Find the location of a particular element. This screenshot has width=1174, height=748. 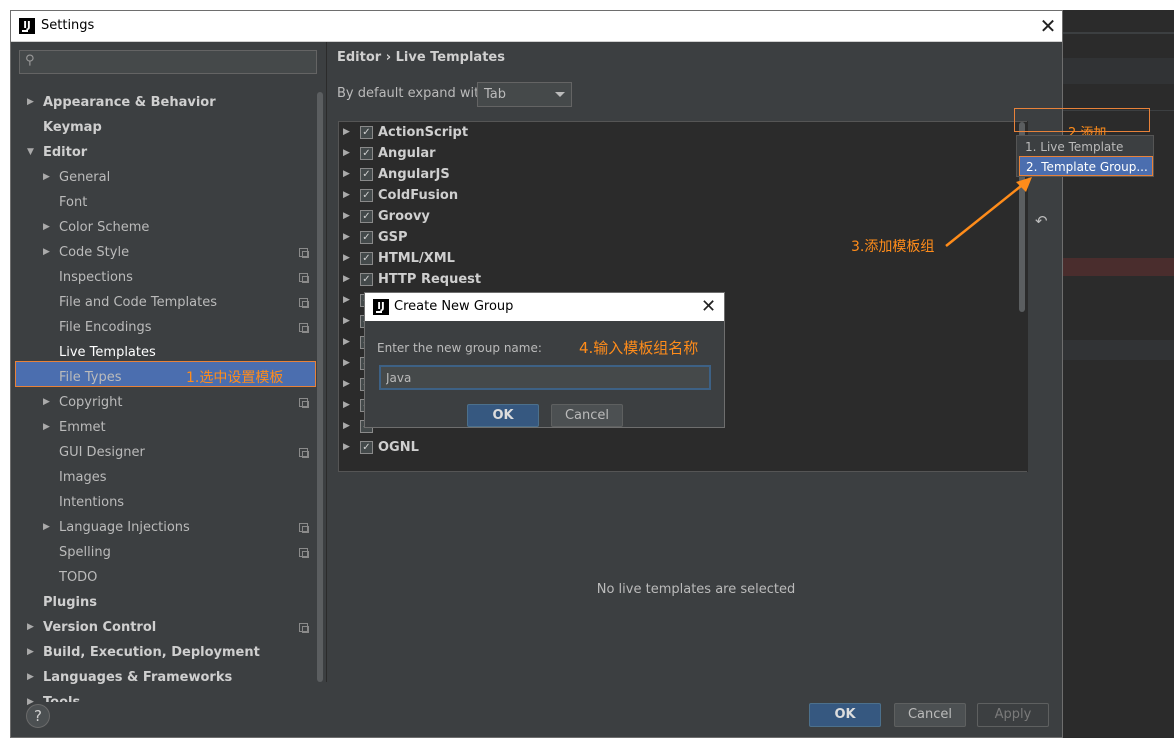

sidebar-item: Tools is located at coordinates (61, 696).